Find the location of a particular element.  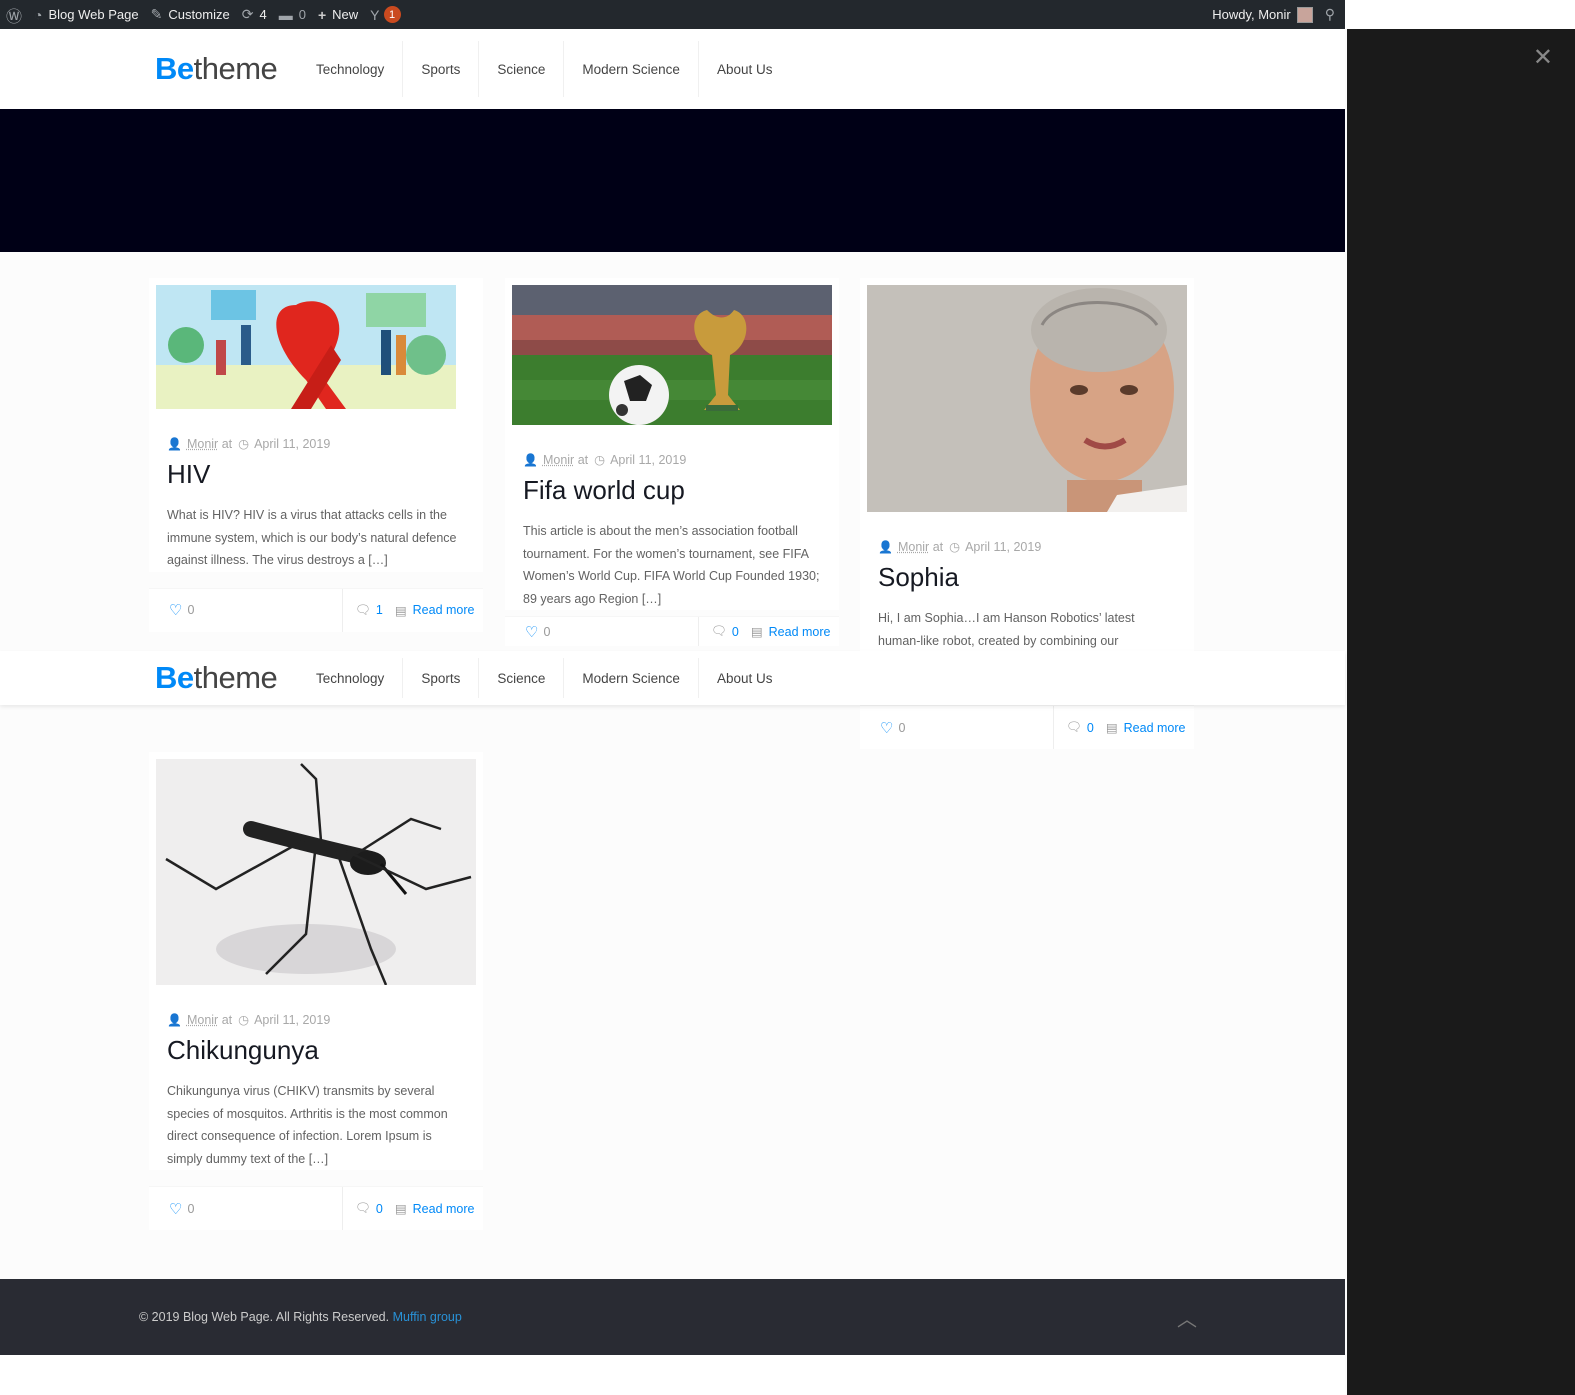

mosquito-illustration is located at coordinates (316, 872).